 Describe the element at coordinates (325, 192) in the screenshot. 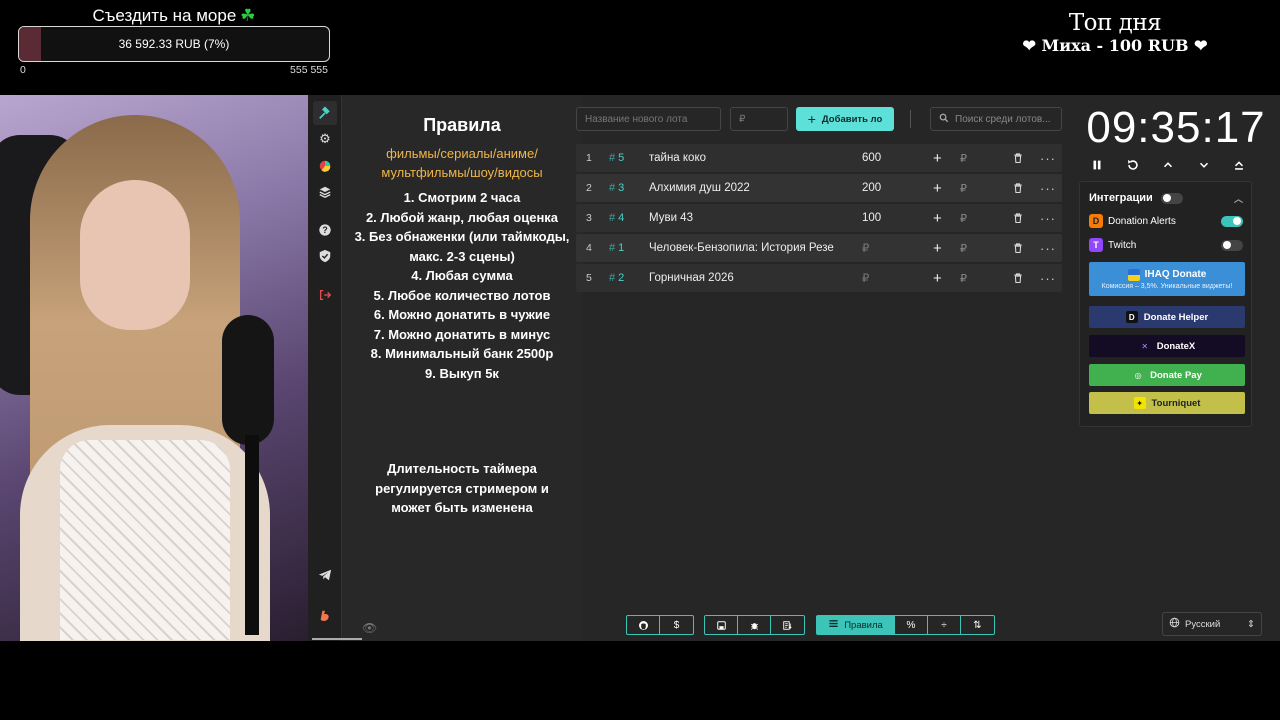

I see `layers-icon` at that location.